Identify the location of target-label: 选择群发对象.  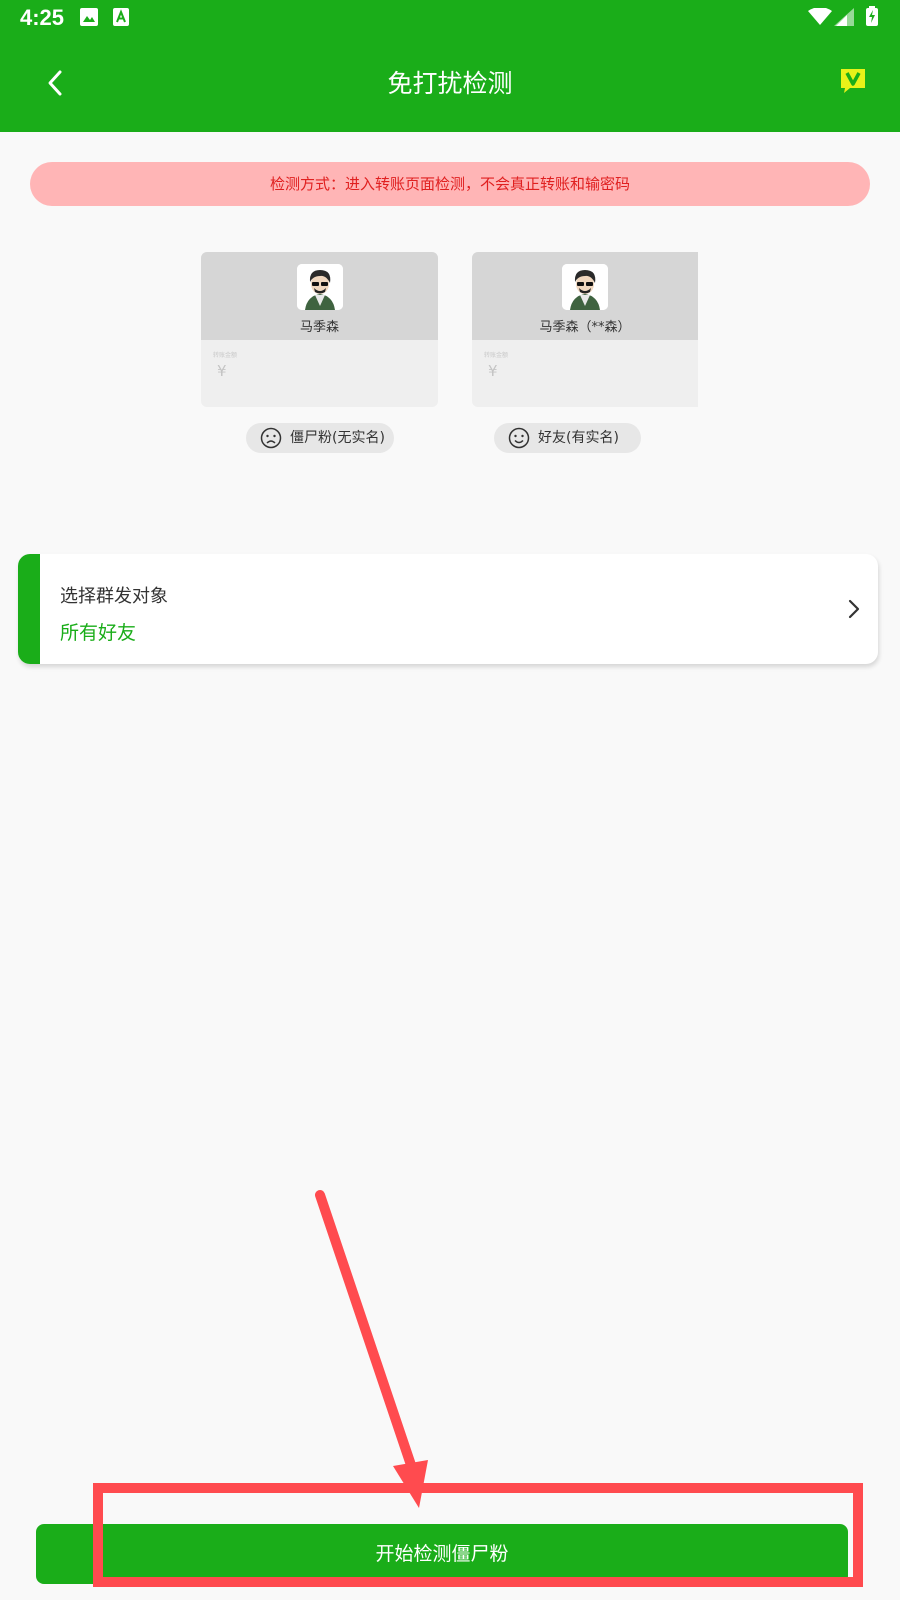
(114, 596).